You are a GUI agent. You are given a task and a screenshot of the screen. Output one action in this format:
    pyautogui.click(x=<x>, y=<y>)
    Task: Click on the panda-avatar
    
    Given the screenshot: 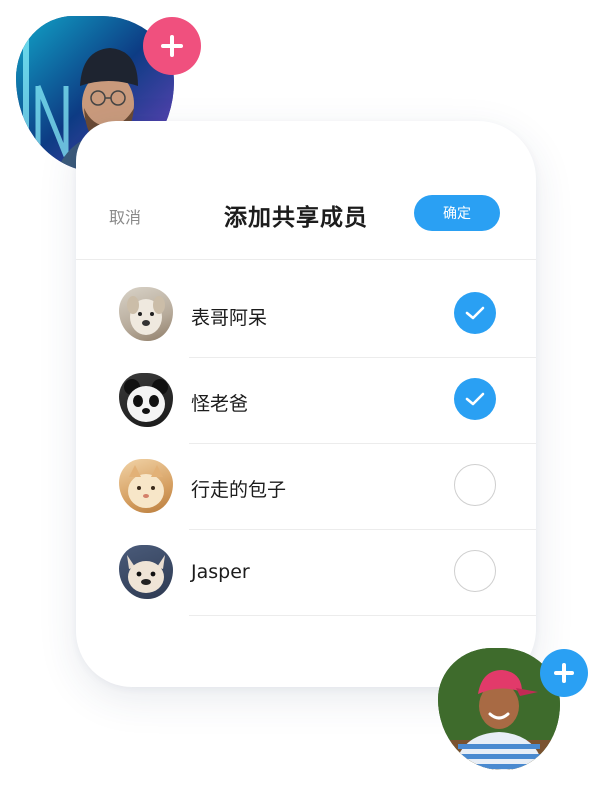 What is the action you would take?
    pyautogui.click(x=146, y=400)
    